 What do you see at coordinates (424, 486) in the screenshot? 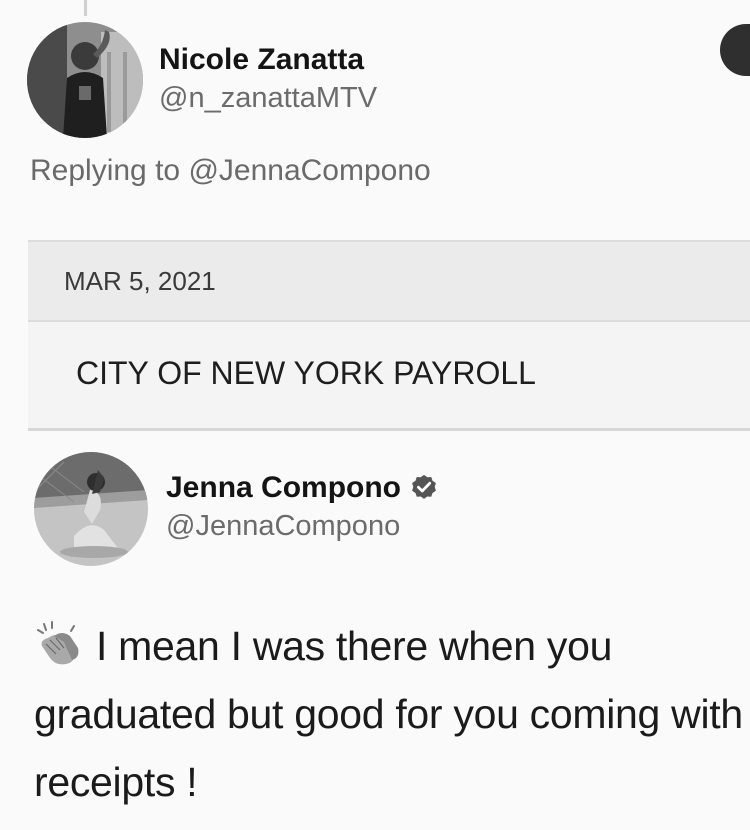
I see `verified-badge-icon` at bounding box center [424, 486].